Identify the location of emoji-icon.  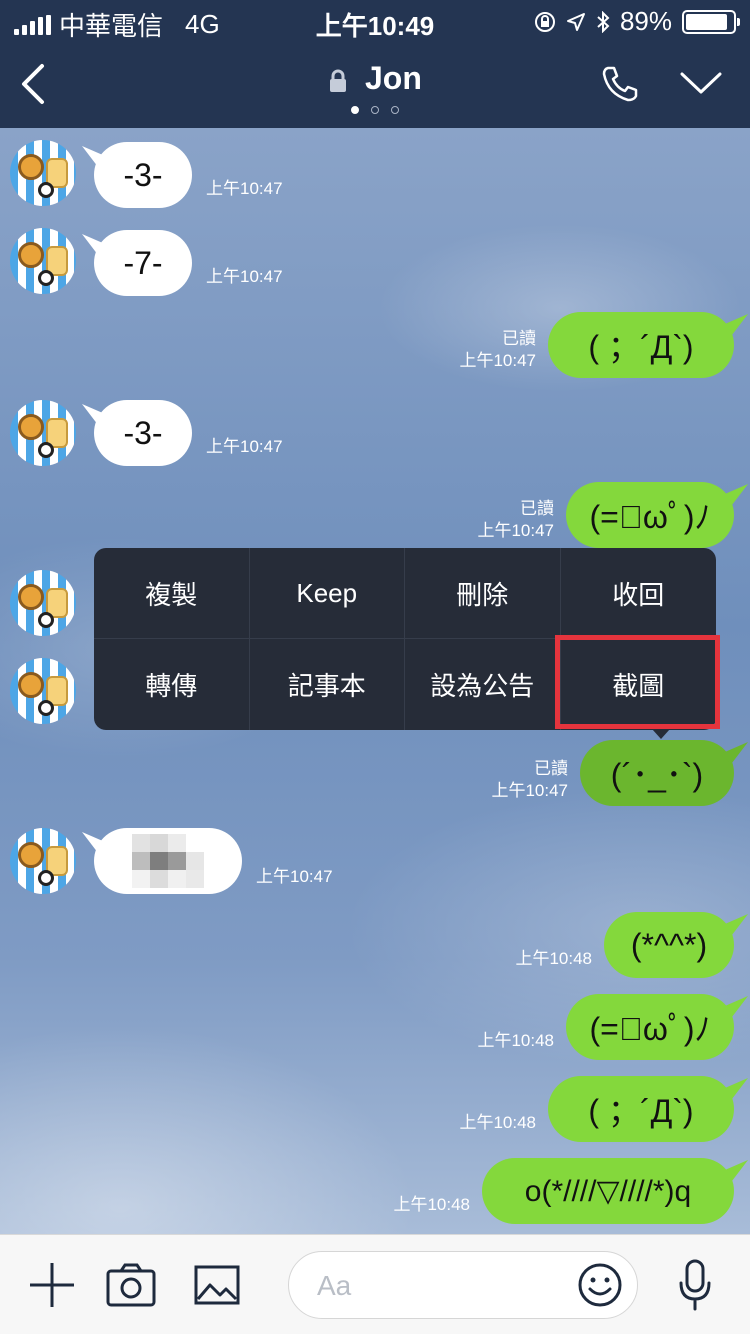
(600, 1285).